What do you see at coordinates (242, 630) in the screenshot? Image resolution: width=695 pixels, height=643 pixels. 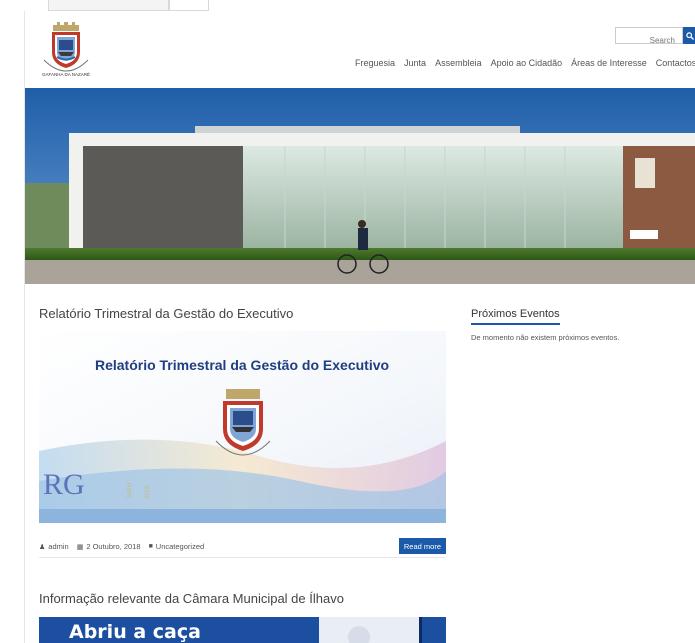 I see `post-featured-image-2: Abriu a caça` at bounding box center [242, 630].